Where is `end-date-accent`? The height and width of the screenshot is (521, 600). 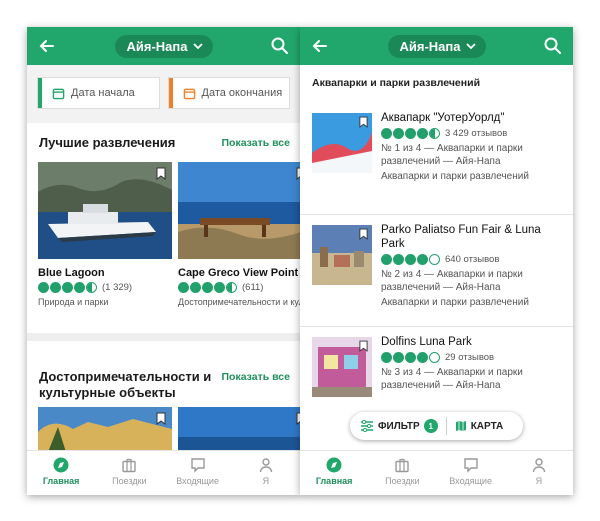
end-date-accent is located at coordinates (170, 93).